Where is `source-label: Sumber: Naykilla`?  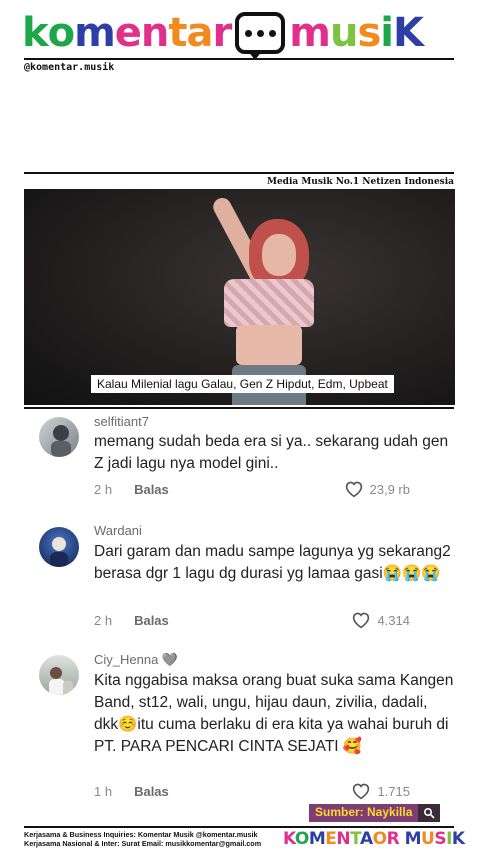
source-label: Sumber: Naykilla is located at coordinates (364, 813).